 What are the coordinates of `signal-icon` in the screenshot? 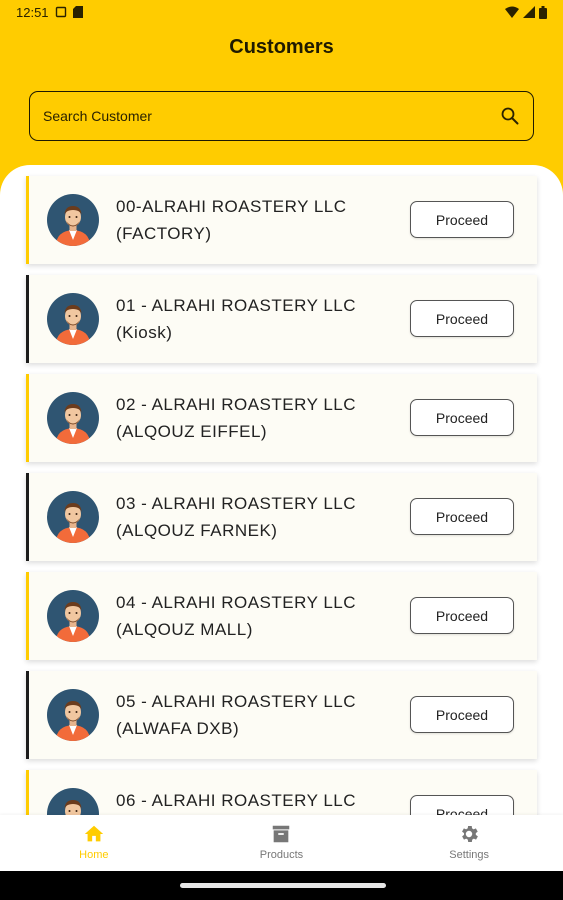 It's located at (529, 12).